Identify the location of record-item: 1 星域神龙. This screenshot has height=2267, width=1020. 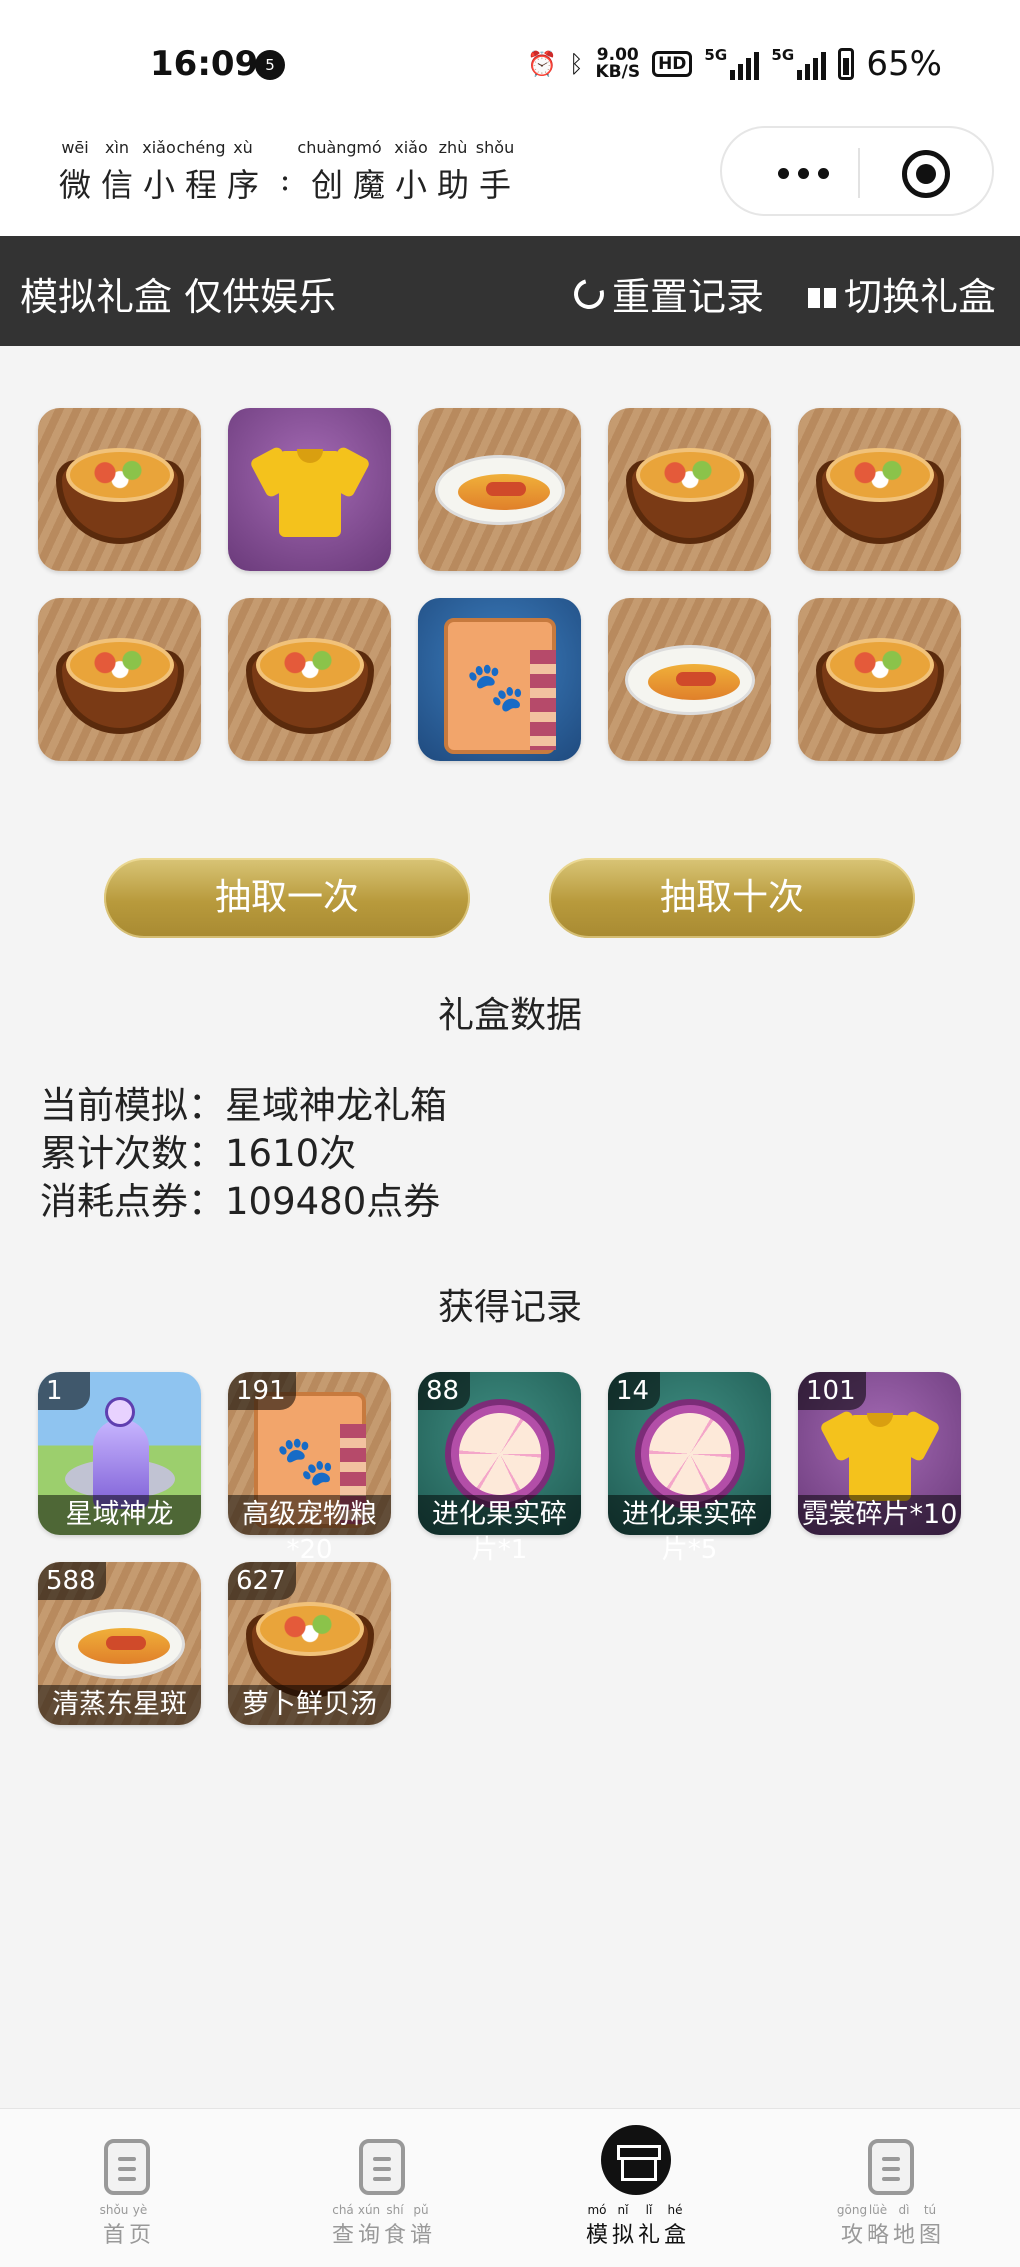
(119, 1453).